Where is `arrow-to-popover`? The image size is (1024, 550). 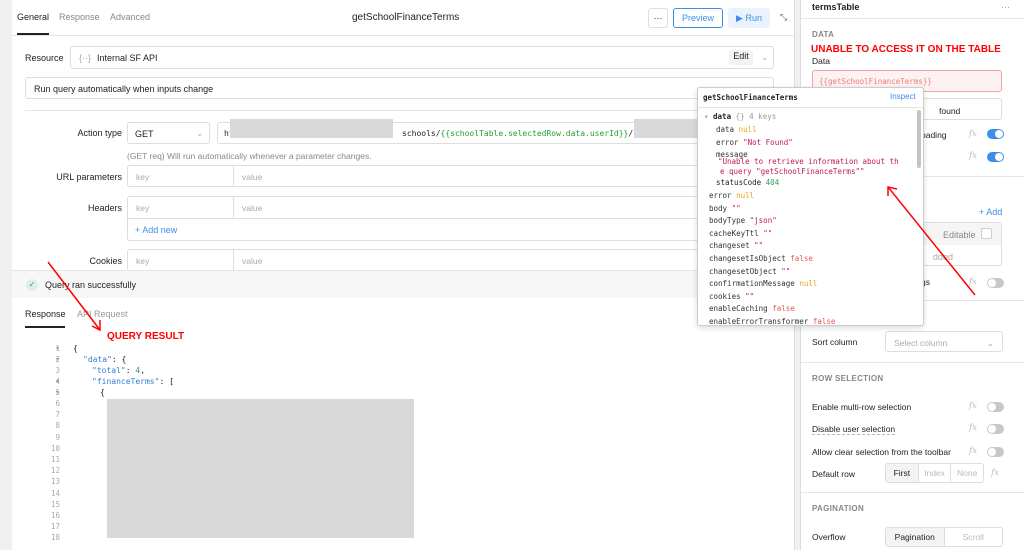
arrow-to-popover is located at coordinates (931, 241).